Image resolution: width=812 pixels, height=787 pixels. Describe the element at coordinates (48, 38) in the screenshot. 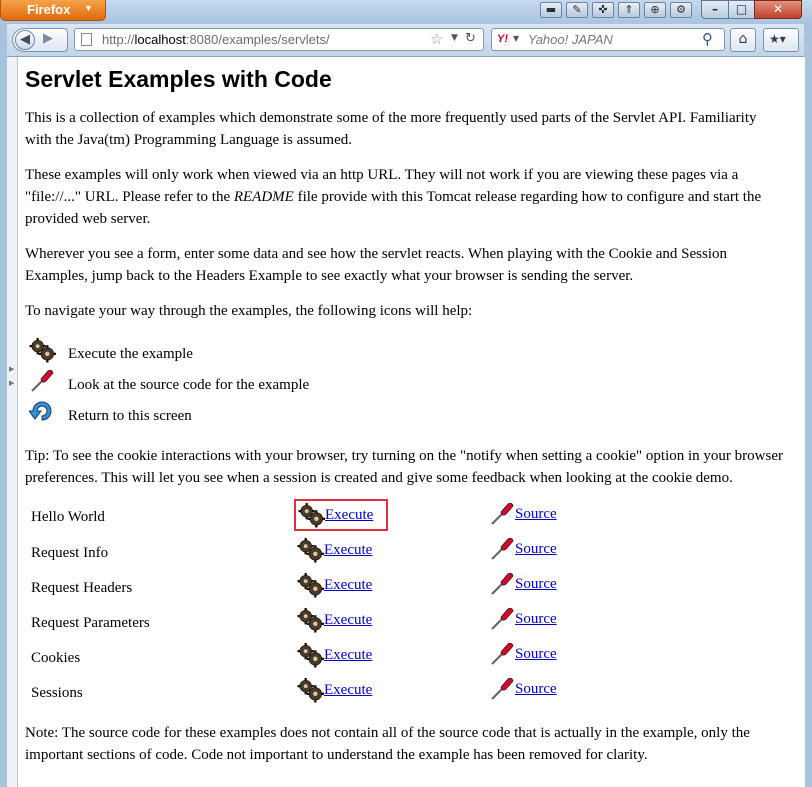

I see `forward-button: ▶` at that location.